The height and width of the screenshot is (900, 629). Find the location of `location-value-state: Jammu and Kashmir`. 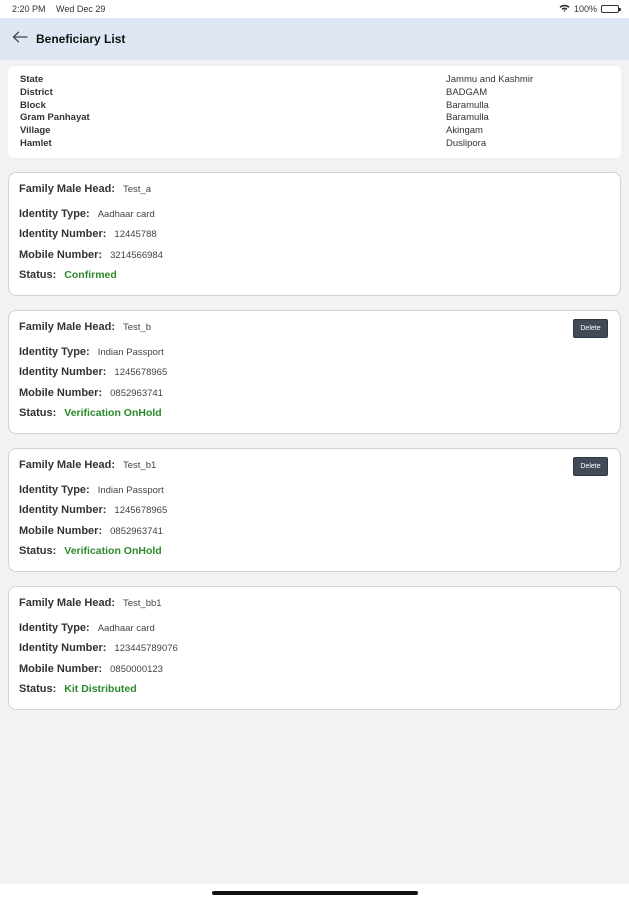

location-value-state: Jammu and Kashmir is located at coordinates (490, 79).